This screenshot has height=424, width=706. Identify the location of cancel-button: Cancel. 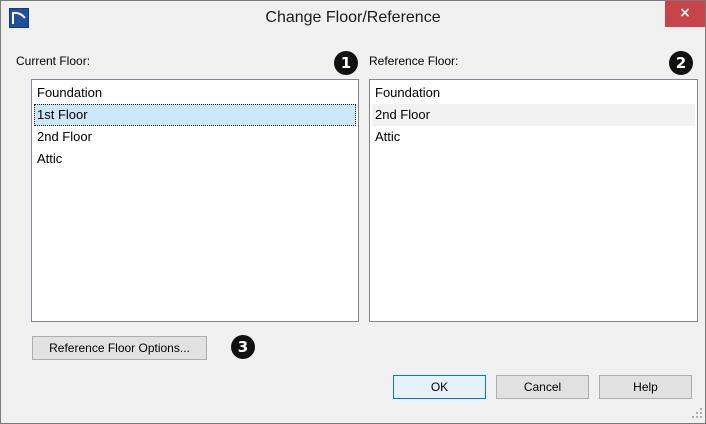
(542, 387).